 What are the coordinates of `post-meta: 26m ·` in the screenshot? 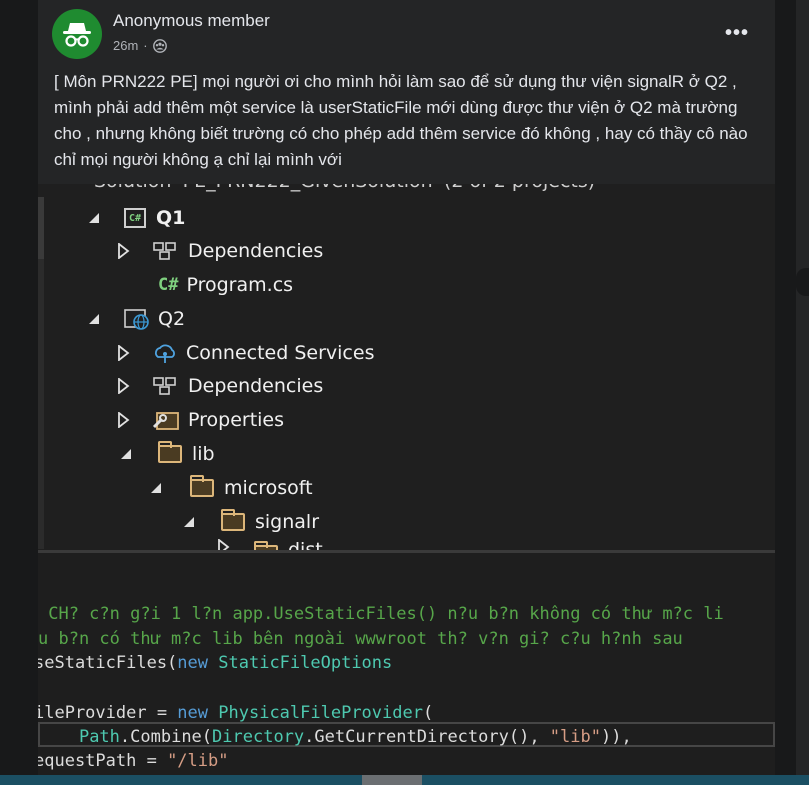 It's located at (140, 45).